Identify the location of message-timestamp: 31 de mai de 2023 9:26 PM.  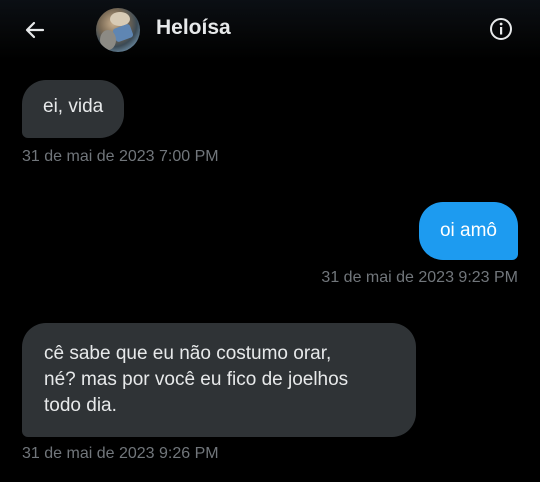
(120, 453).